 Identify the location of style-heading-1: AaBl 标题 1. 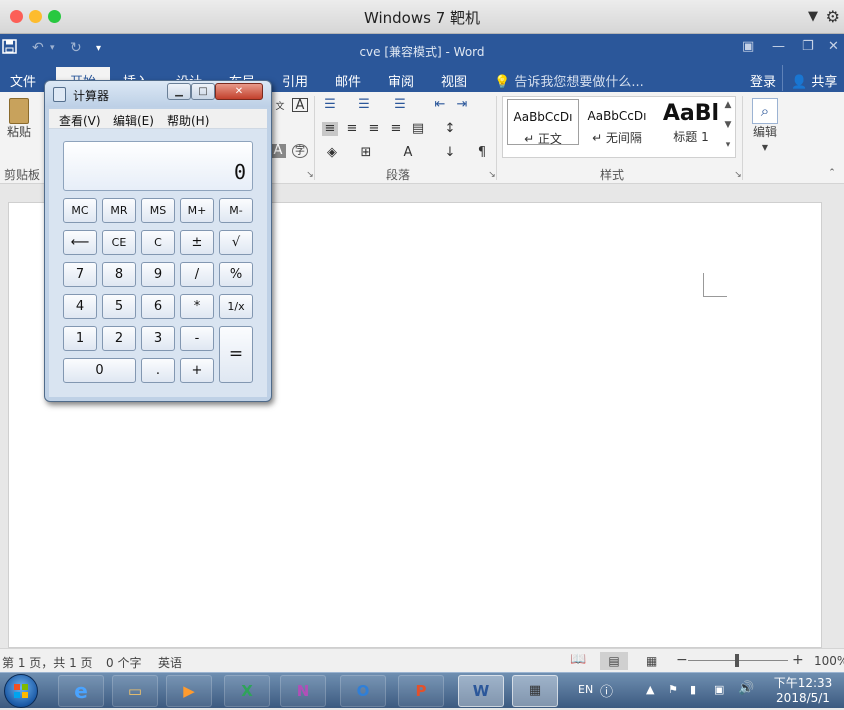
(691, 122).